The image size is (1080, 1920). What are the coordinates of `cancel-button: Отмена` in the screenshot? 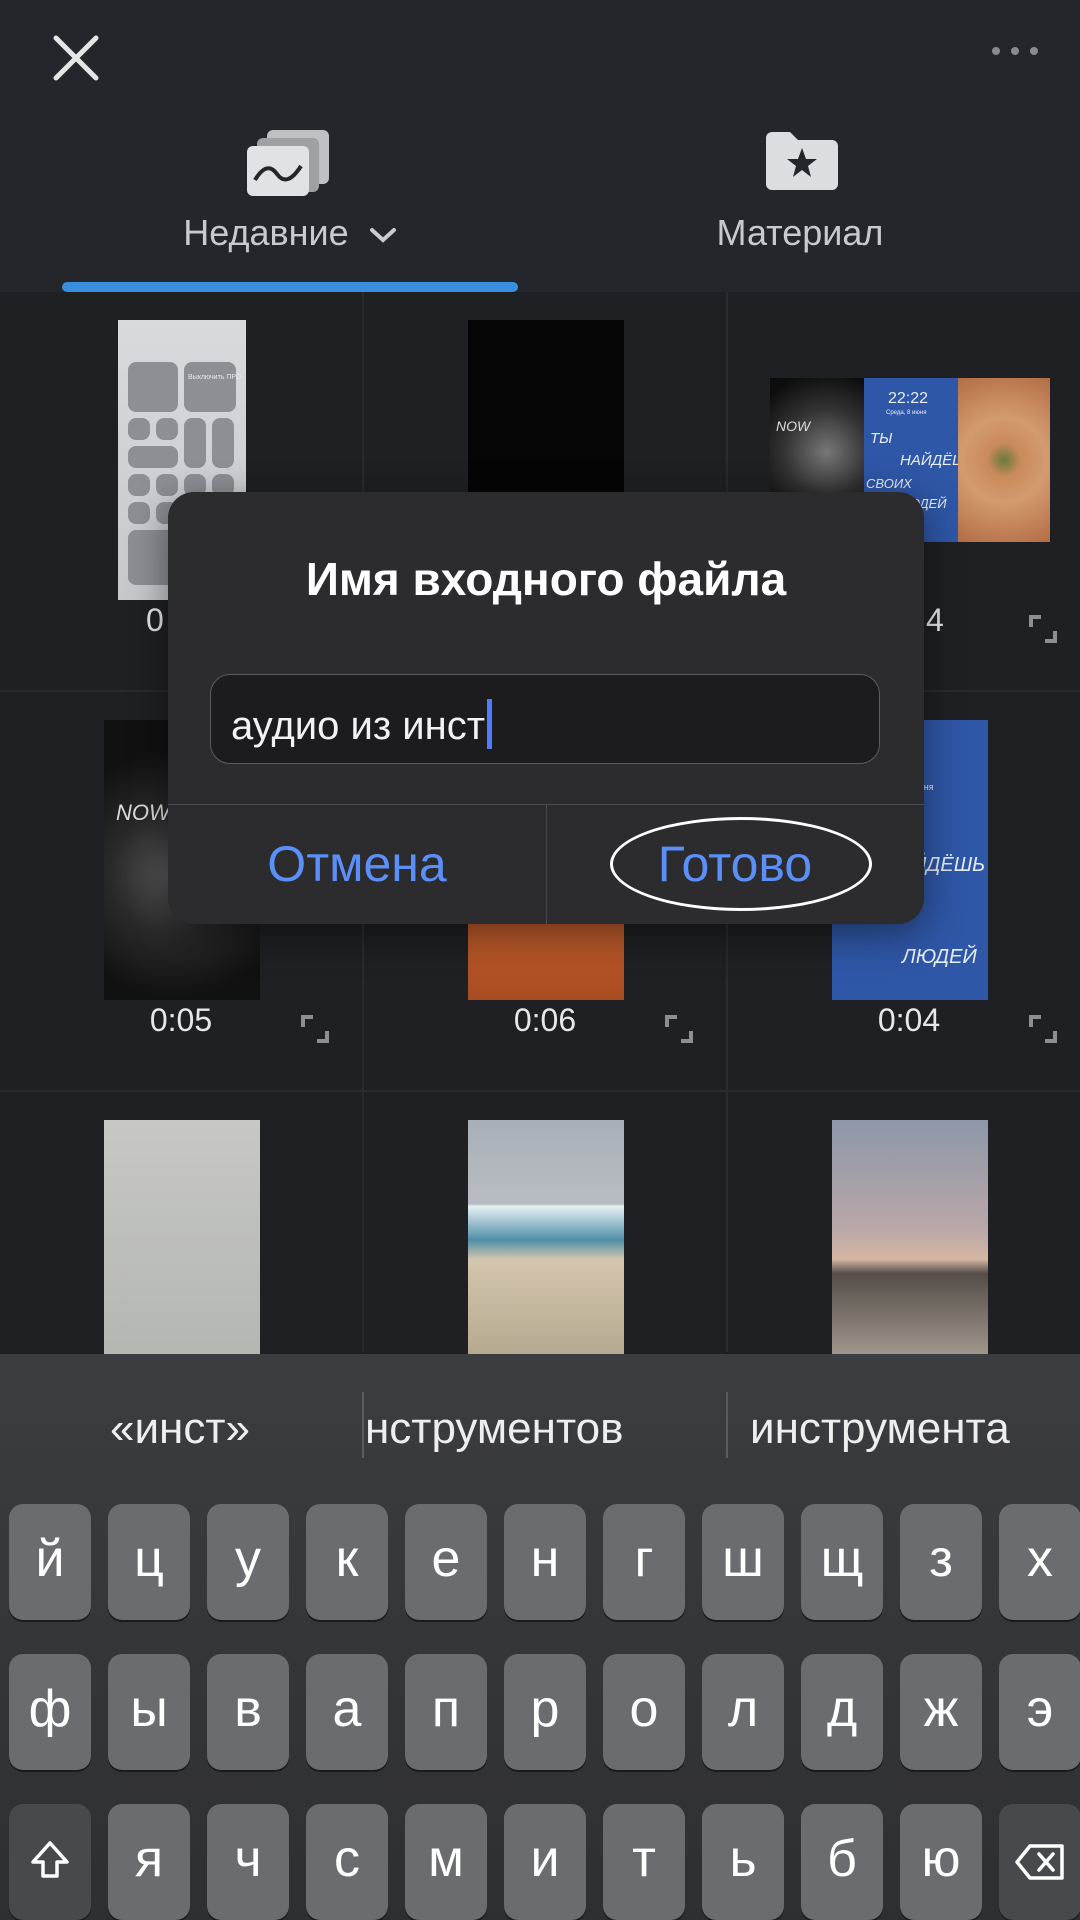 It's located at (357, 864).